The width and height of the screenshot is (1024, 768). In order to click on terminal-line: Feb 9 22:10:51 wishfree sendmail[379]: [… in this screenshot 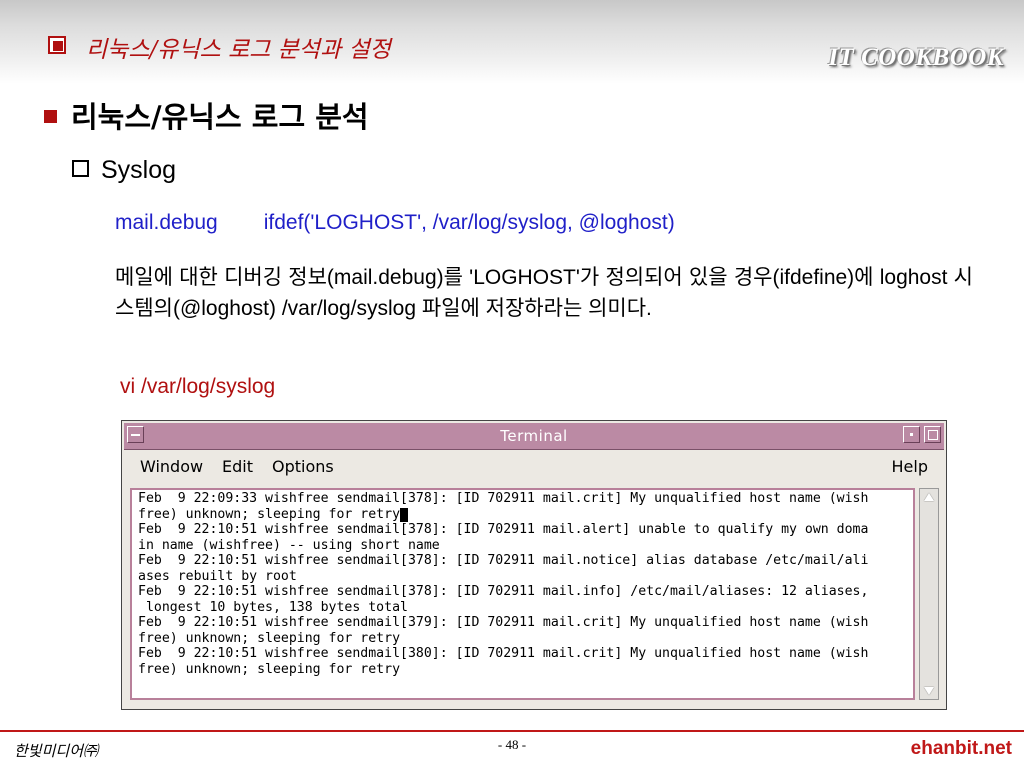, I will do `click(503, 622)`.